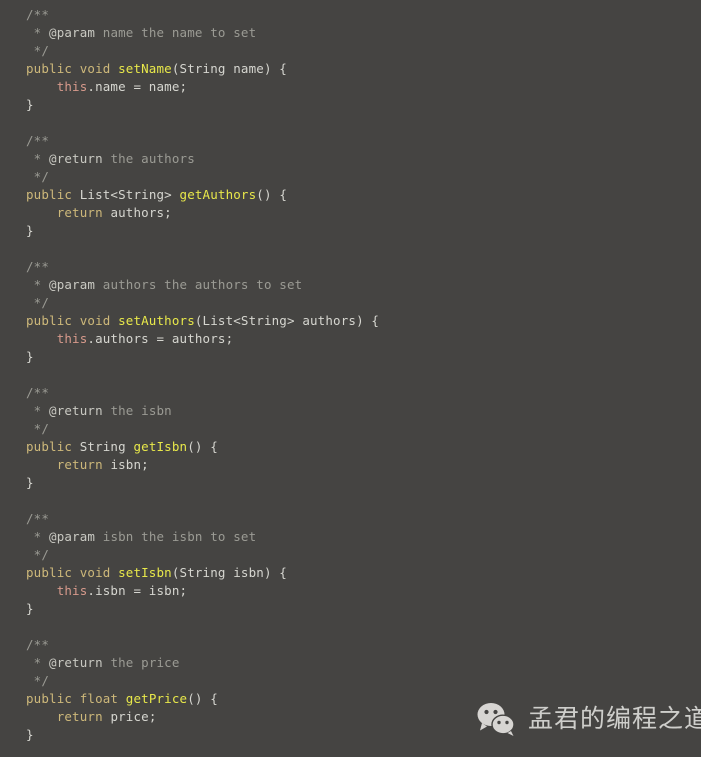  I want to click on code-token: String, so click(106, 446).